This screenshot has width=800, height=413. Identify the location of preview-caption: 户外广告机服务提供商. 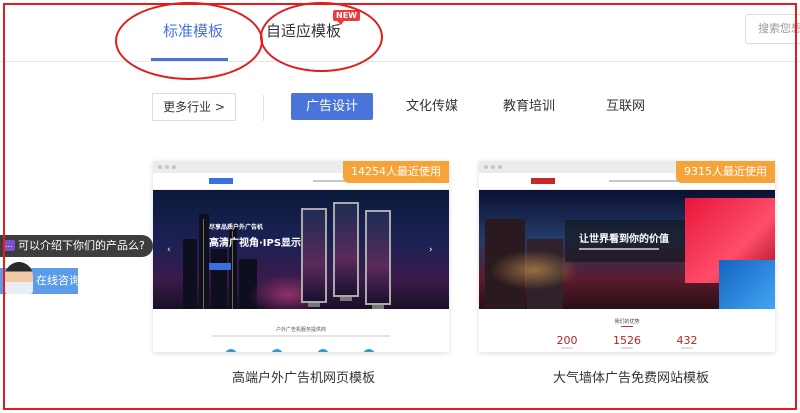
(301, 329).